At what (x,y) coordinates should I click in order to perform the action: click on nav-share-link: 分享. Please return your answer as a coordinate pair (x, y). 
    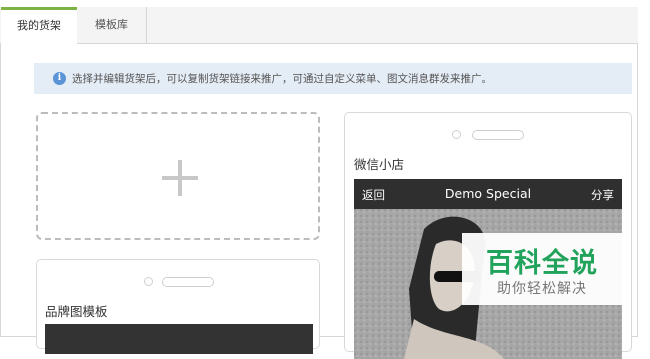
    Looking at the image, I should click on (602, 195).